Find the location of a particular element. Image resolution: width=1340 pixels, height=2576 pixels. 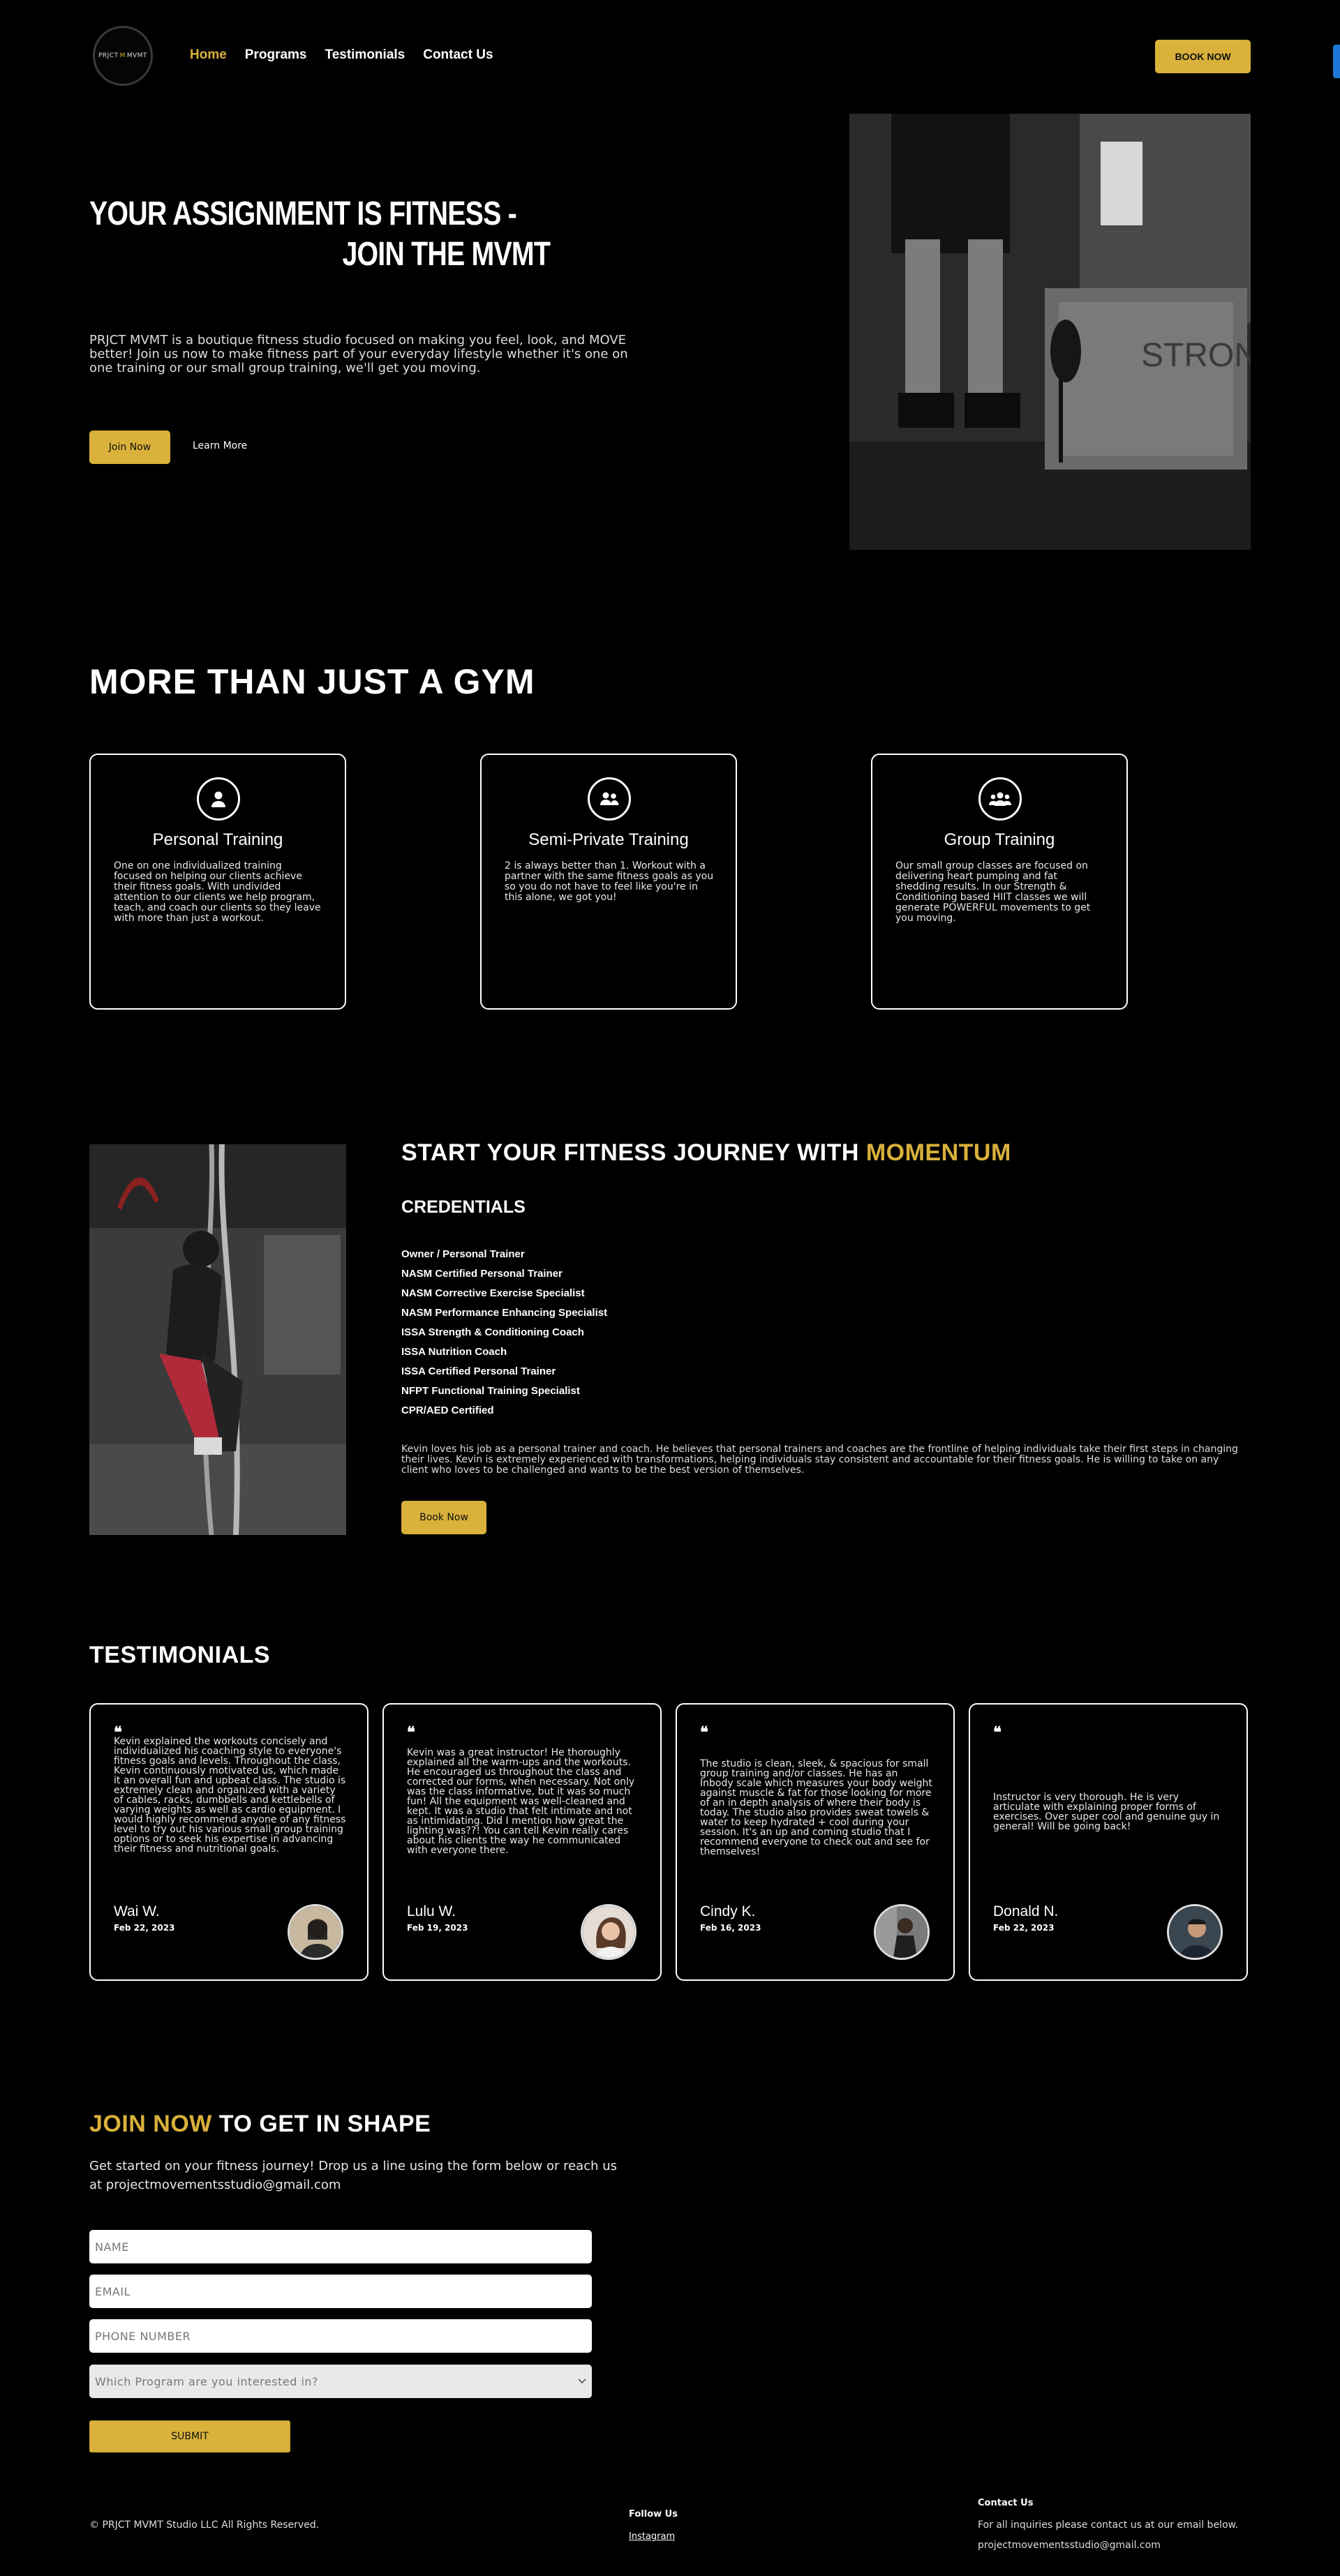

box-lettering: STRON is located at coordinates (1196, 355).